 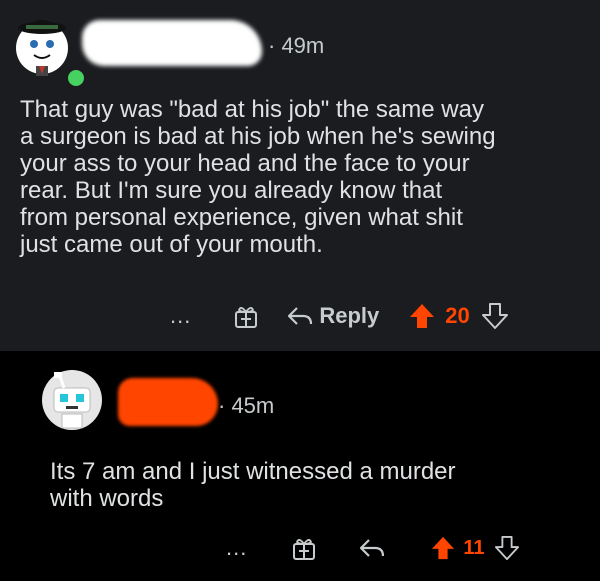 What do you see at coordinates (457, 315) in the screenshot?
I see `vote-score: 20` at bounding box center [457, 315].